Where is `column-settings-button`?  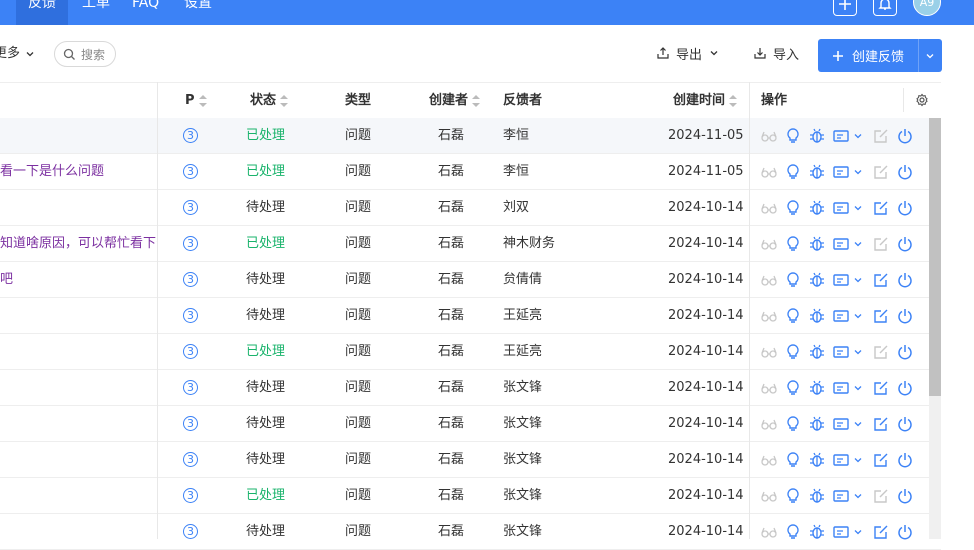 column-settings-button is located at coordinates (922, 102).